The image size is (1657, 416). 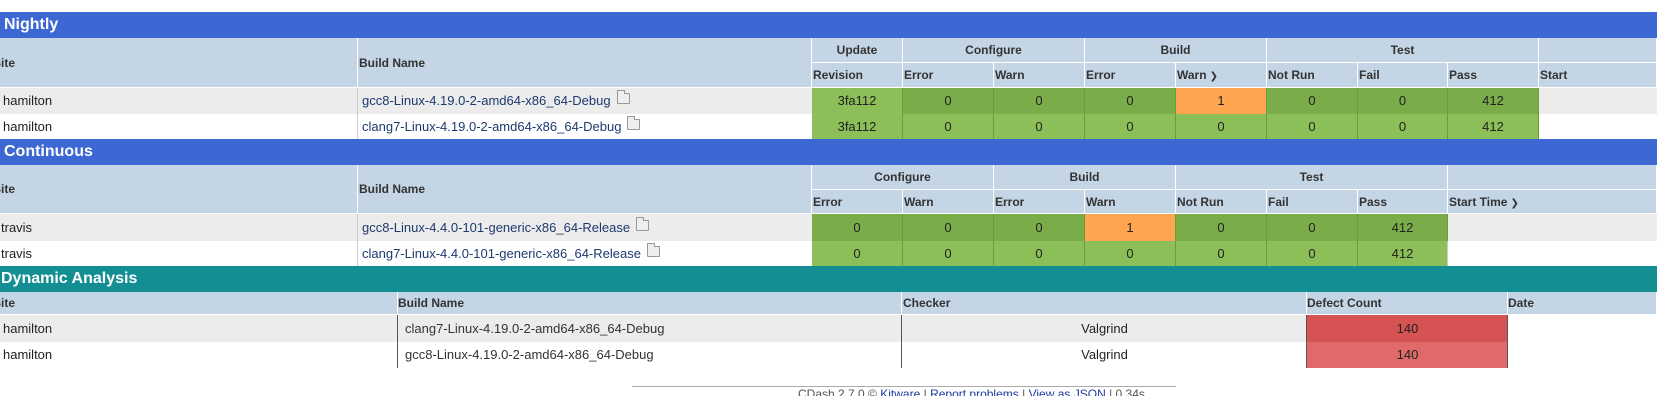 What do you see at coordinates (974, 391) in the screenshot?
I see `footer-report-link: Report problems` at bounding box center [974, 391].